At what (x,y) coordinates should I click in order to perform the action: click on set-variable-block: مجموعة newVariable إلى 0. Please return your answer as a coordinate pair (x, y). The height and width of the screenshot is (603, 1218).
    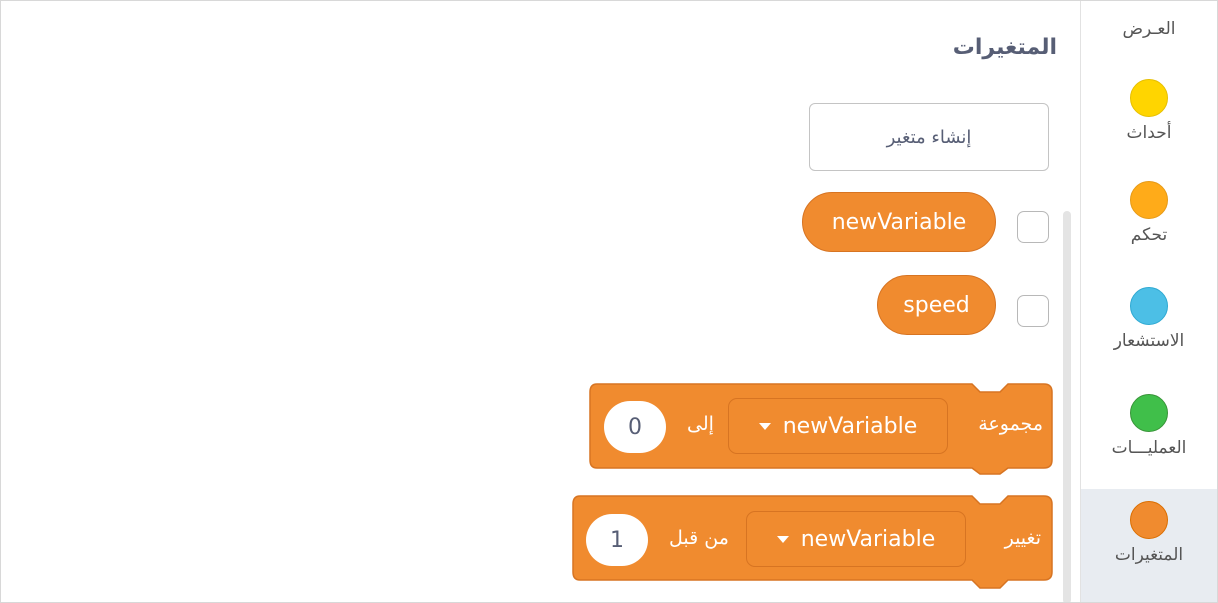
    Looking at the image, I should click on (821, 429).